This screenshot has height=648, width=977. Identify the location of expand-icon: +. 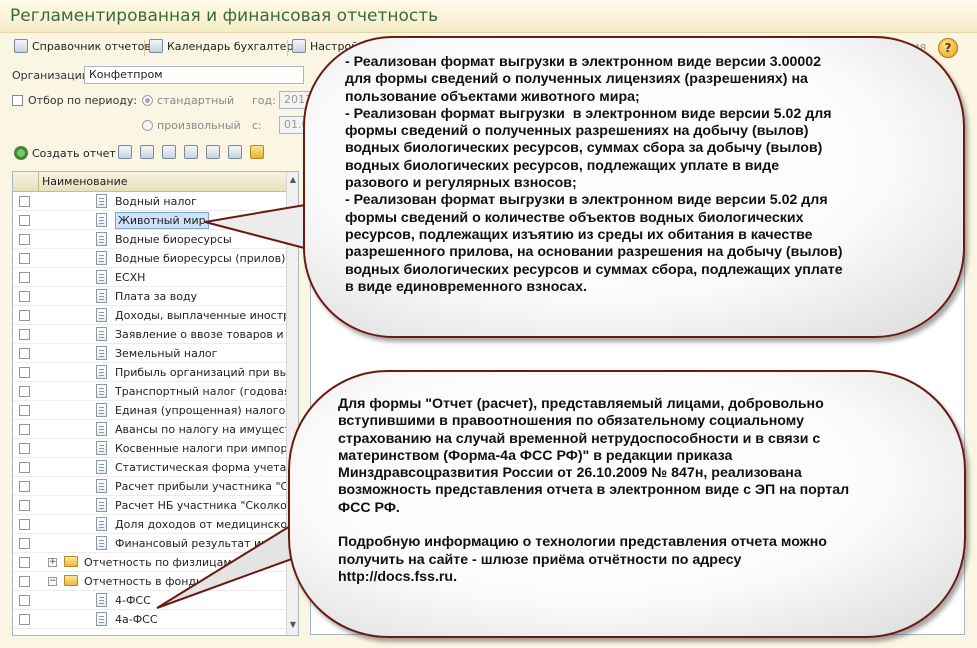
(52, 562).